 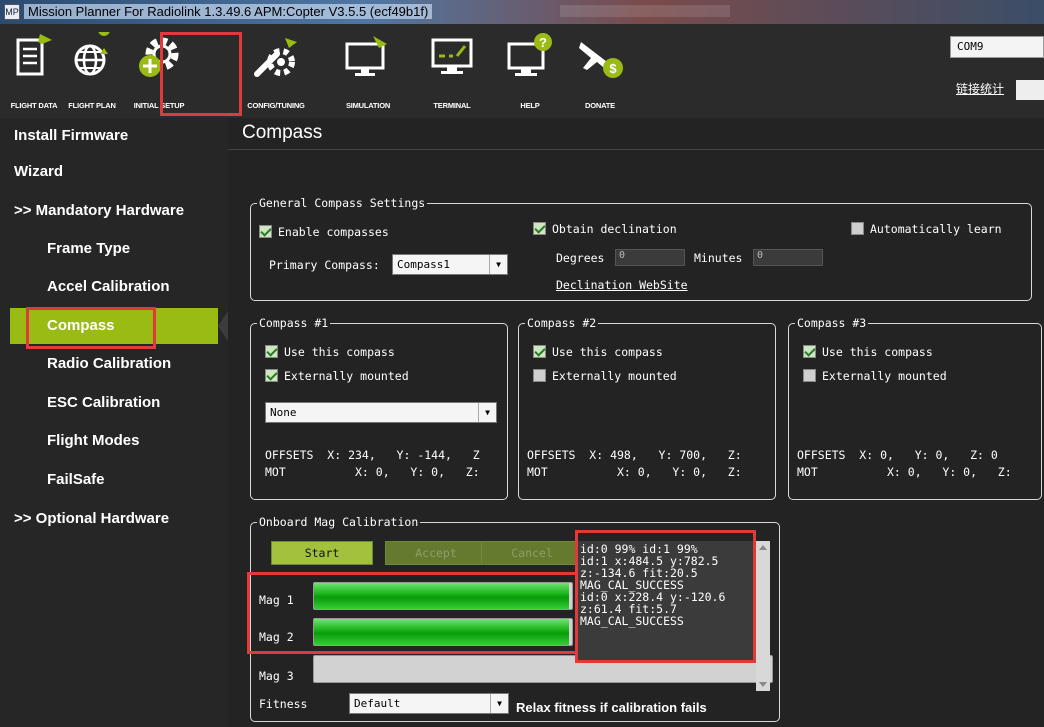 I want to click on fitness-value: Default, so click(x=377, y=703).